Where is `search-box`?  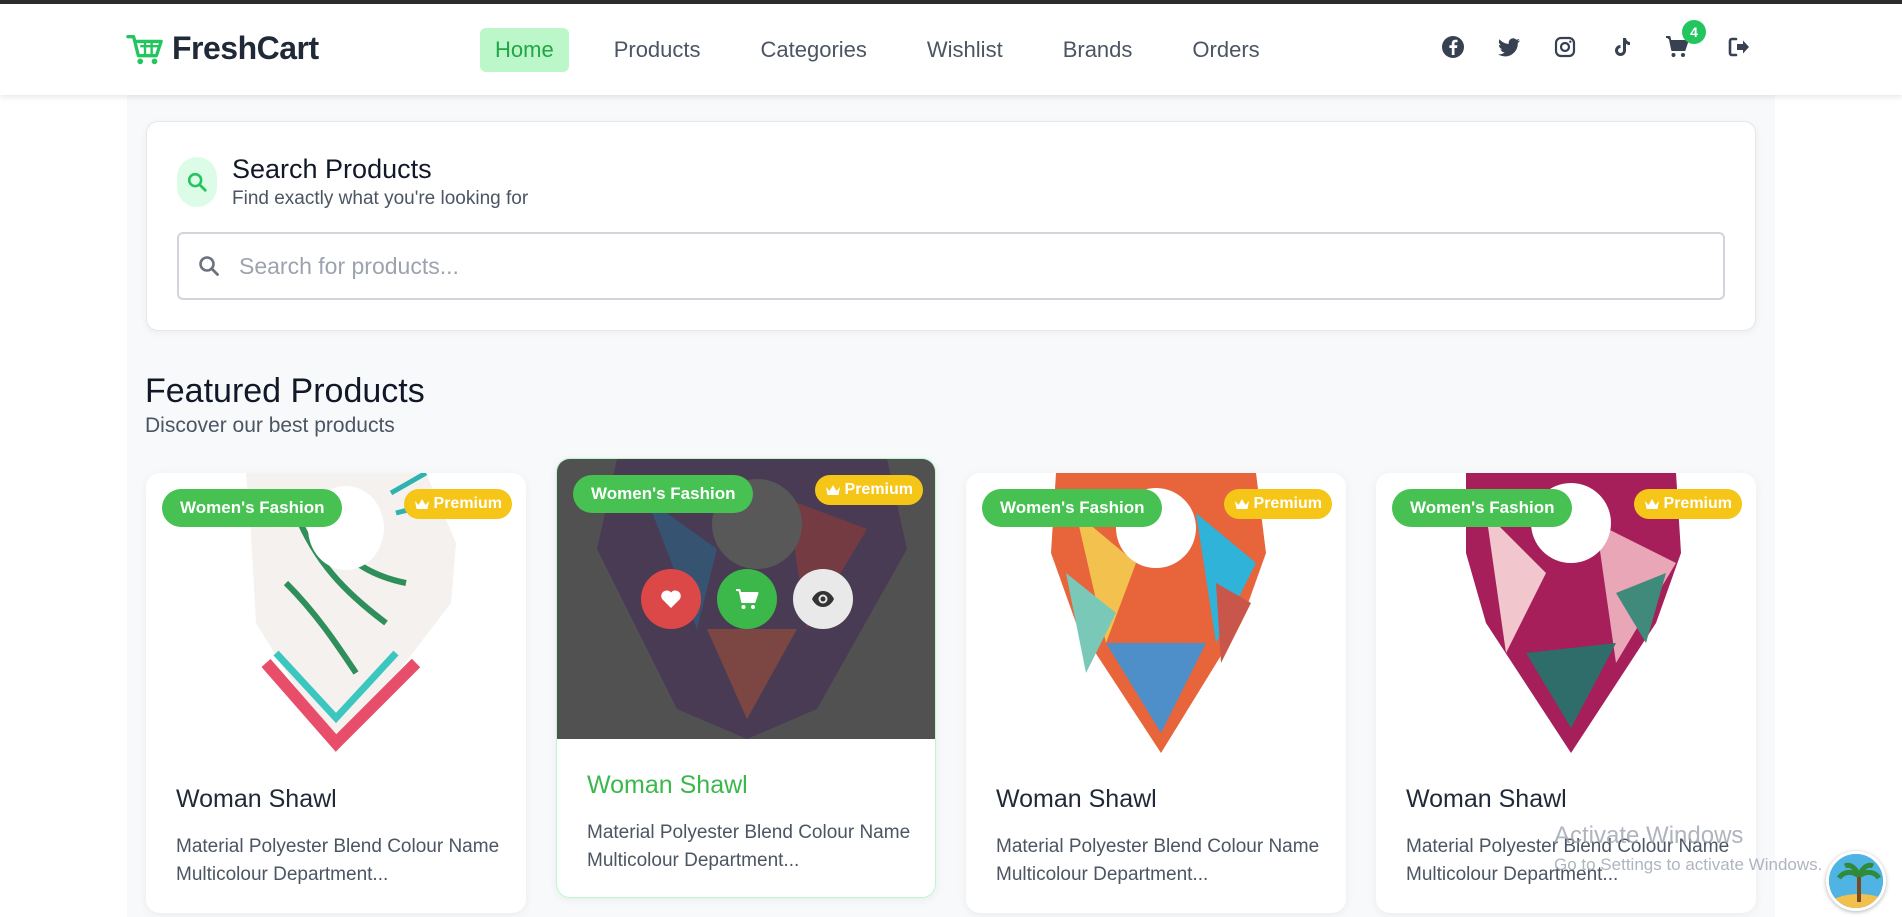
search-box is located at coordinates (951, 266).